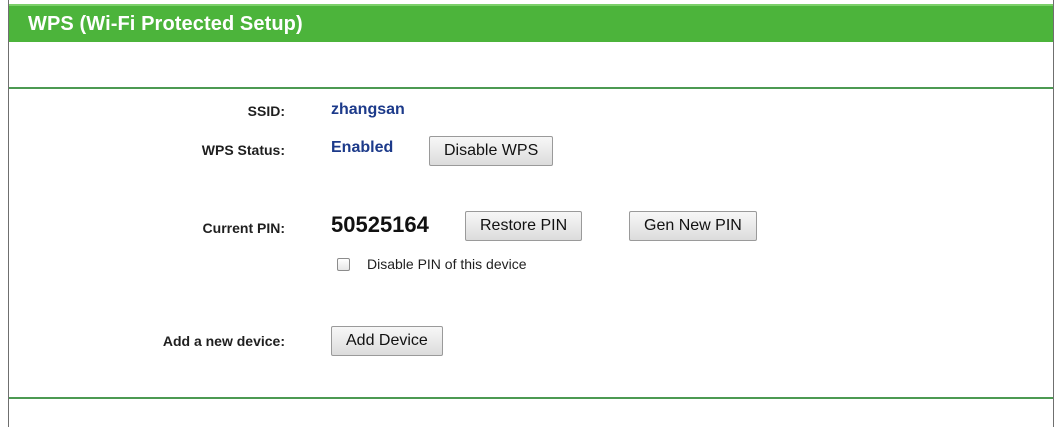 This screenshot has height=427, width=1056. I want to click on wps-status-label: WPS Status:, so click(243, 150).